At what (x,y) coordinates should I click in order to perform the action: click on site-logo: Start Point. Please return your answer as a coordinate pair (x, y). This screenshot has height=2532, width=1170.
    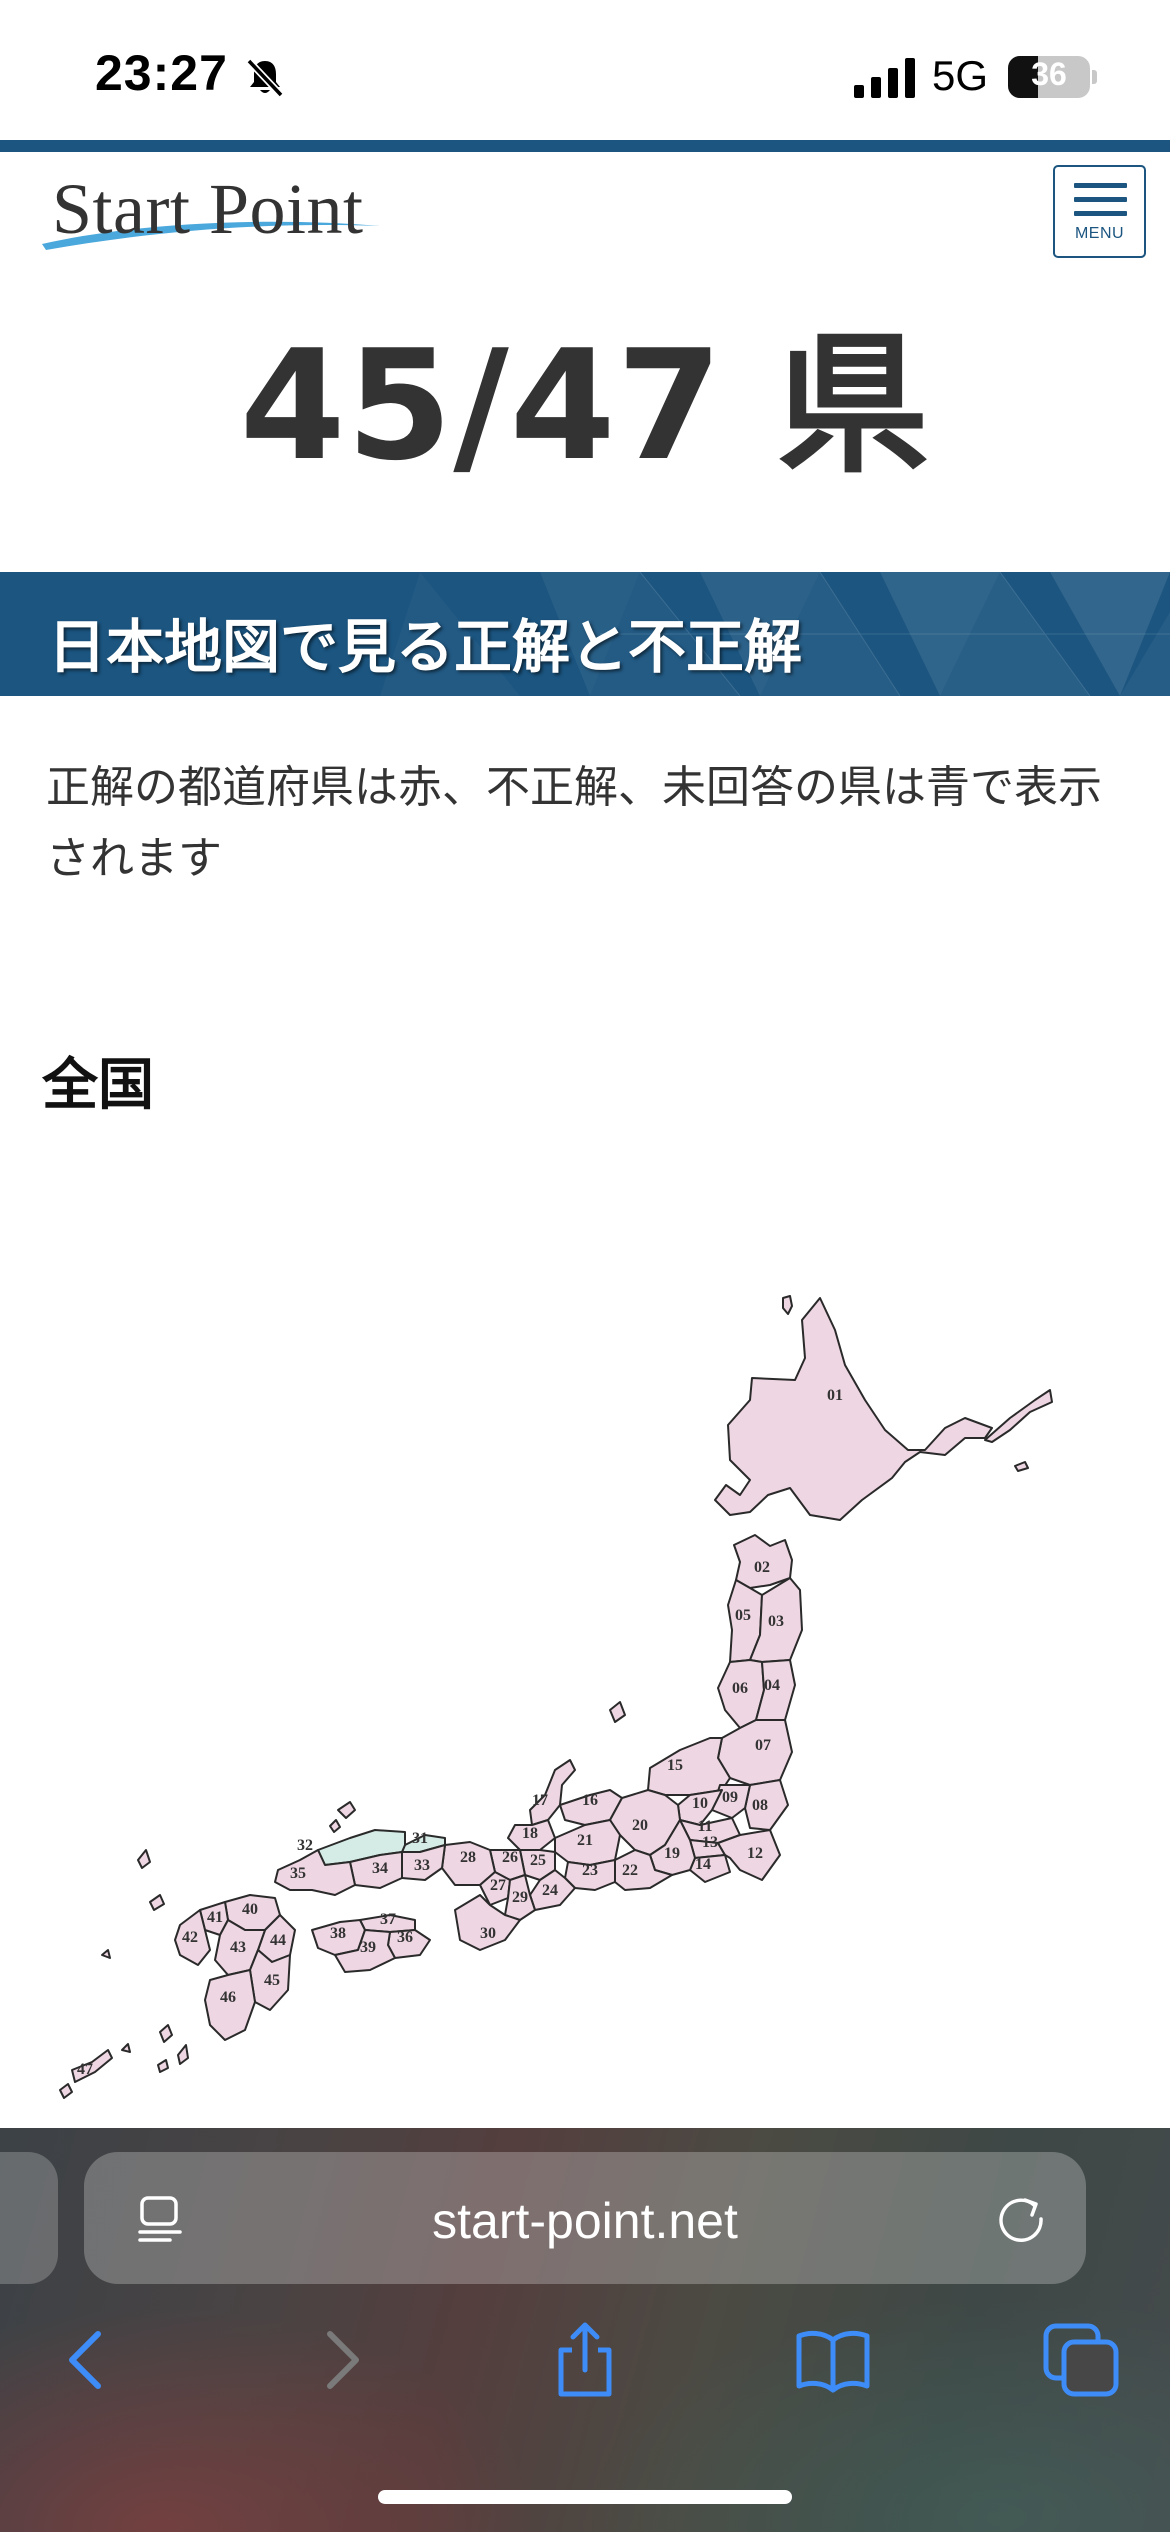
    Looking at the image, I should click on (220, 210).